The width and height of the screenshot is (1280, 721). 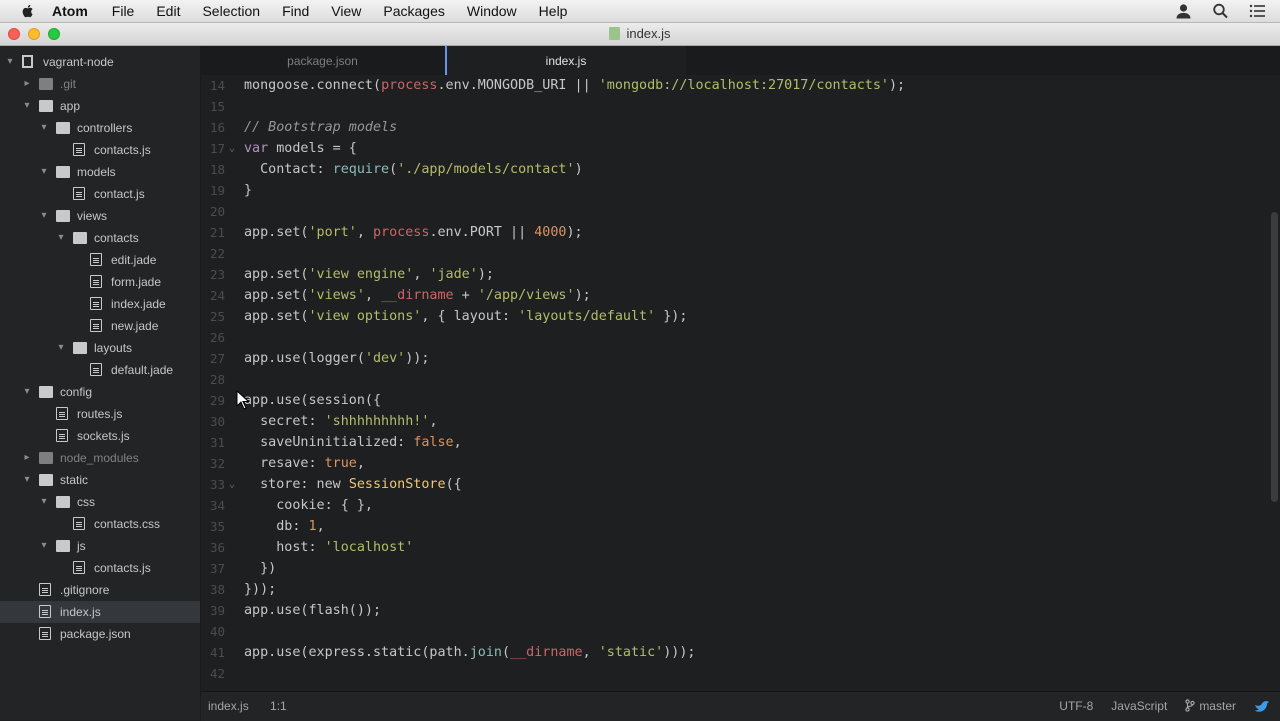 What do you see at coordinates (735, 211) in the screenshot?
I see `code-line: 20` at bounding box center [735, 211].